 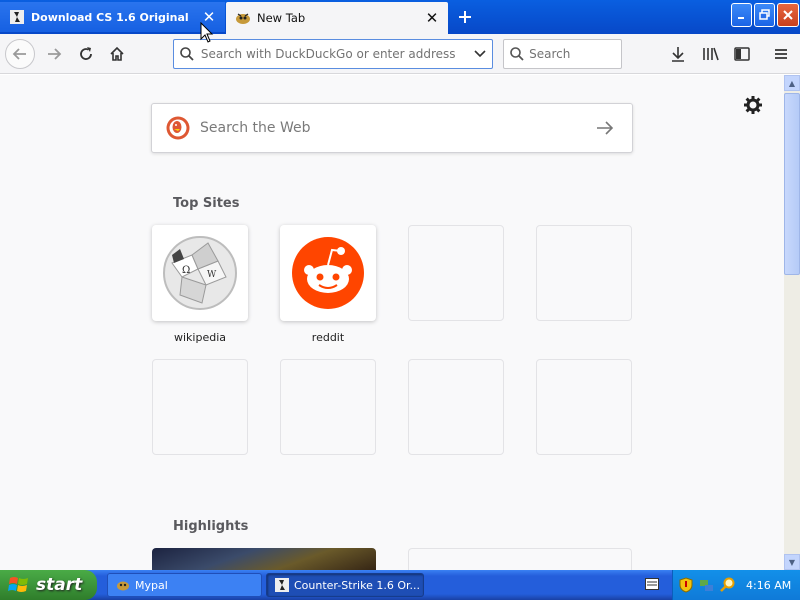 I want to click on scroll-down-arrow-icon: ▼, so click(x=792, y=562).